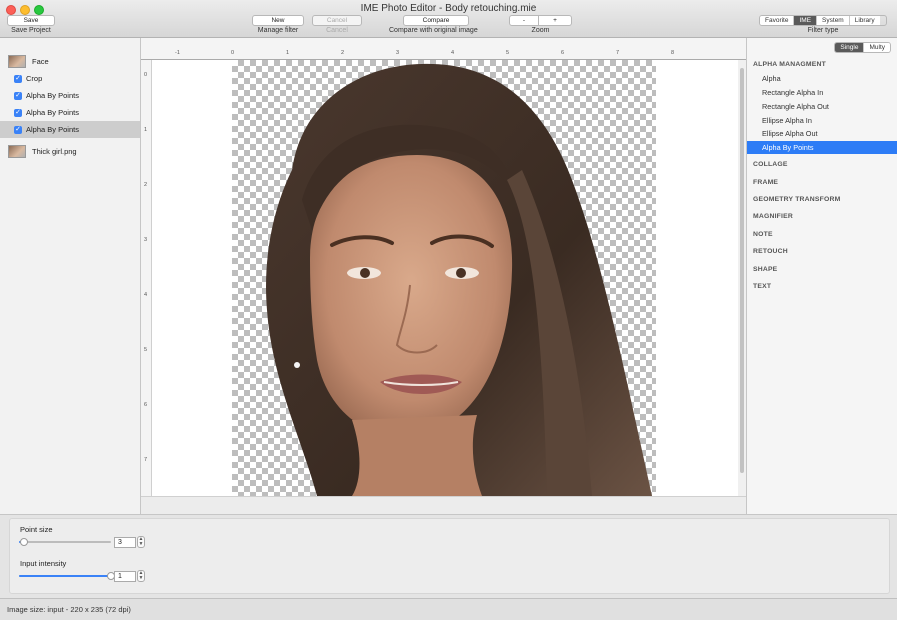  I want to click on layer-item-crop: ✓ Crop, so click(70, 78).